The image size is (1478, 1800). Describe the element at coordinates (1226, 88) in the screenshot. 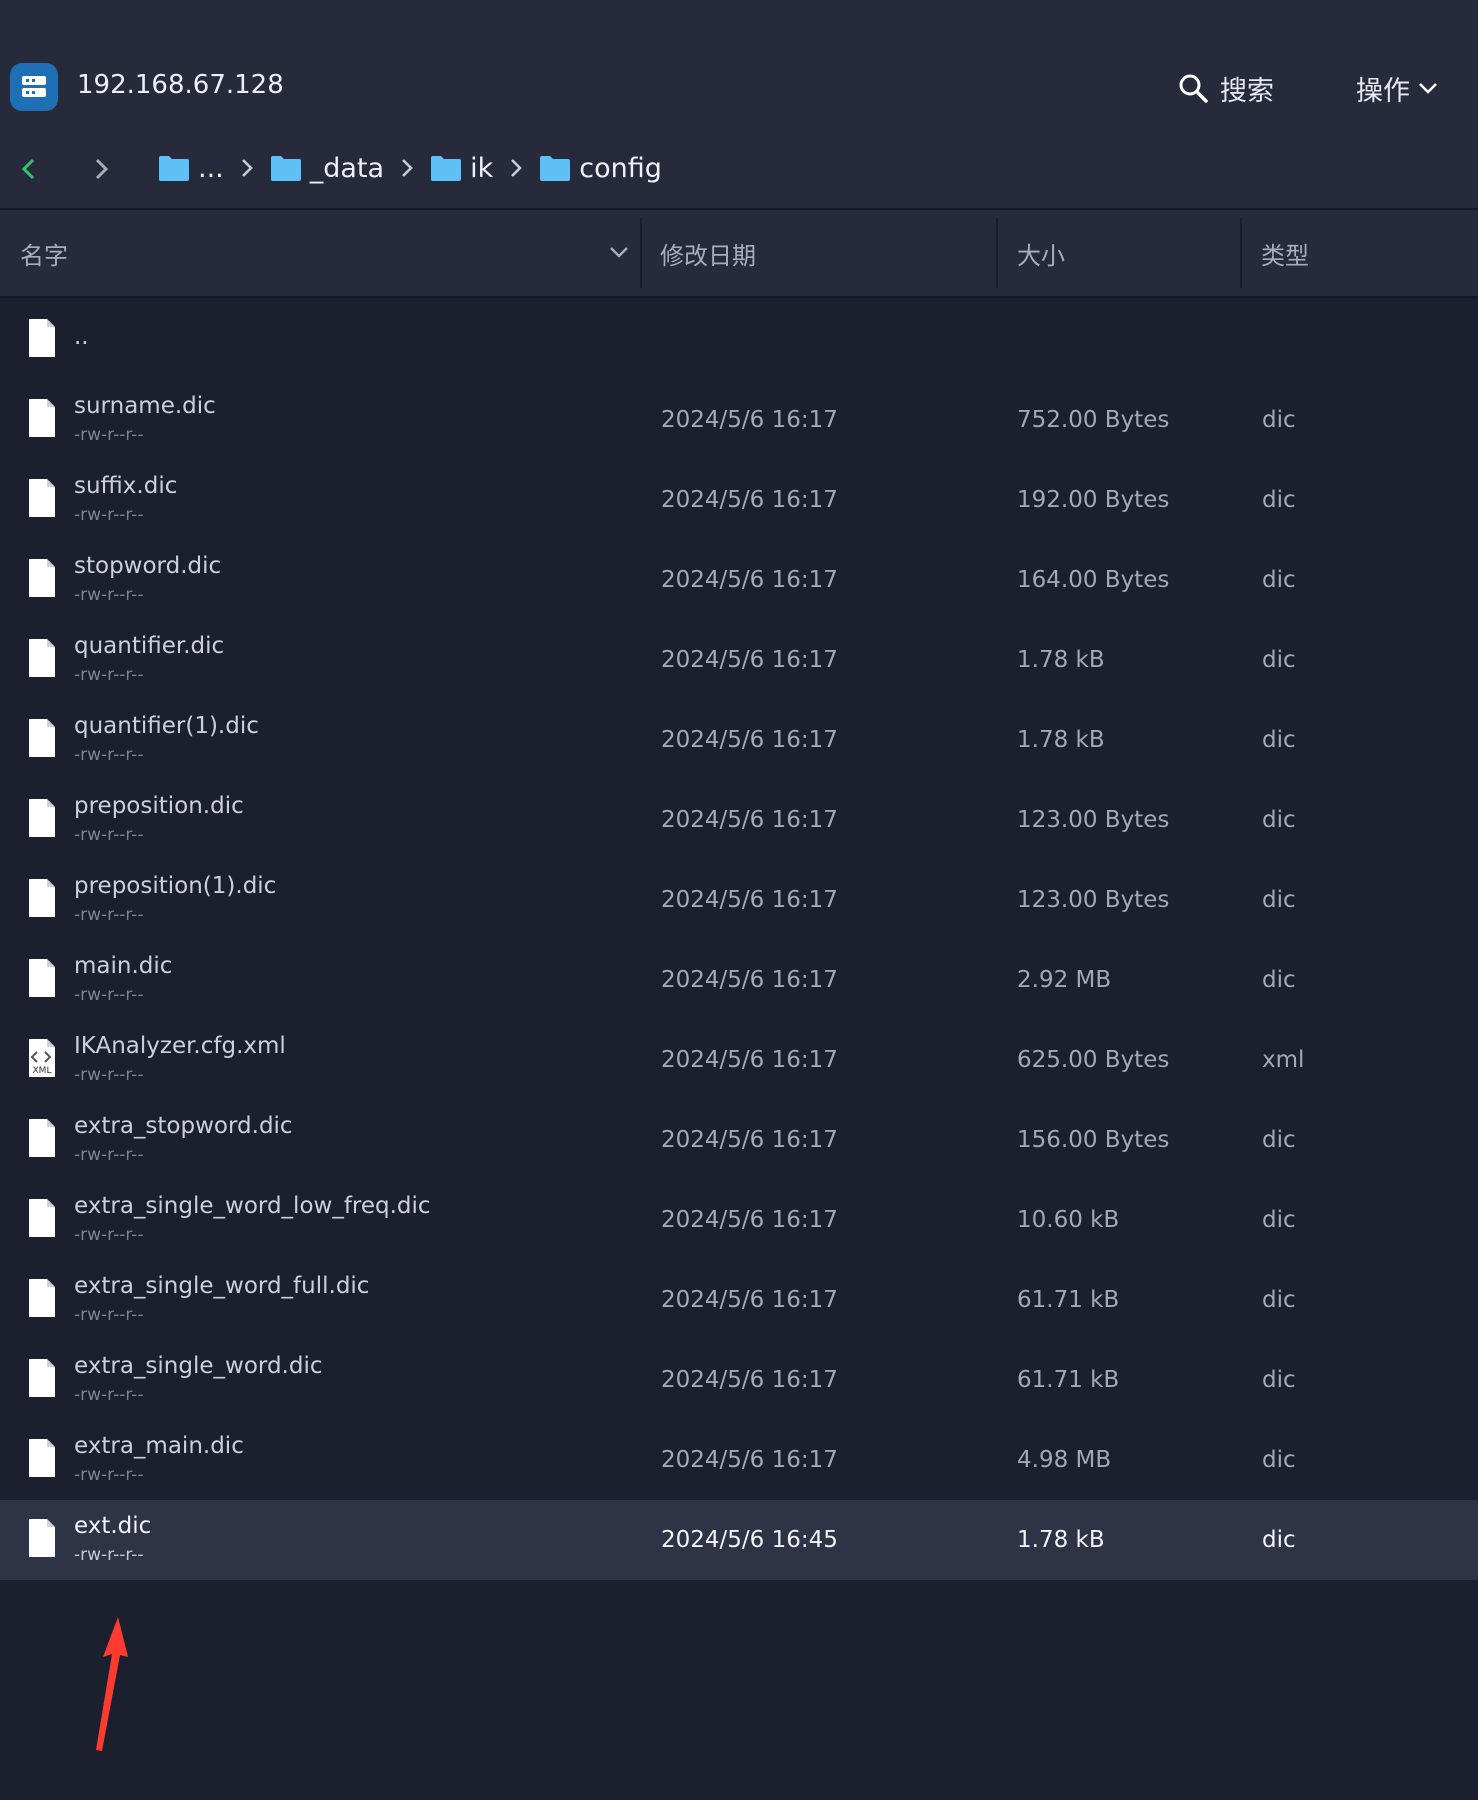

I see `search-button: 搜索` at that location.